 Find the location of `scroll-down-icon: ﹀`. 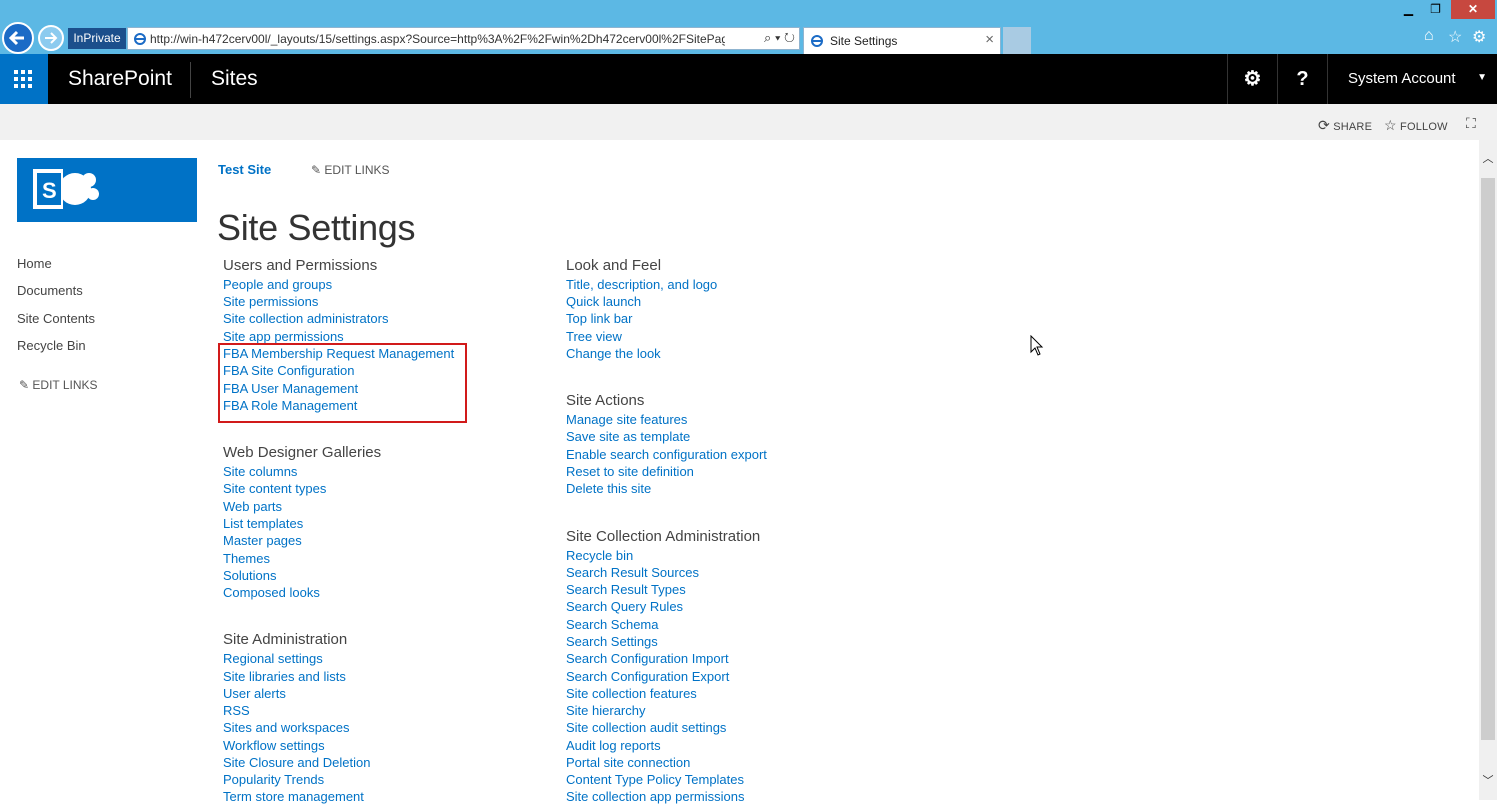

scroll-down-icon: ﹀ is located at coordinates (1488, 780).